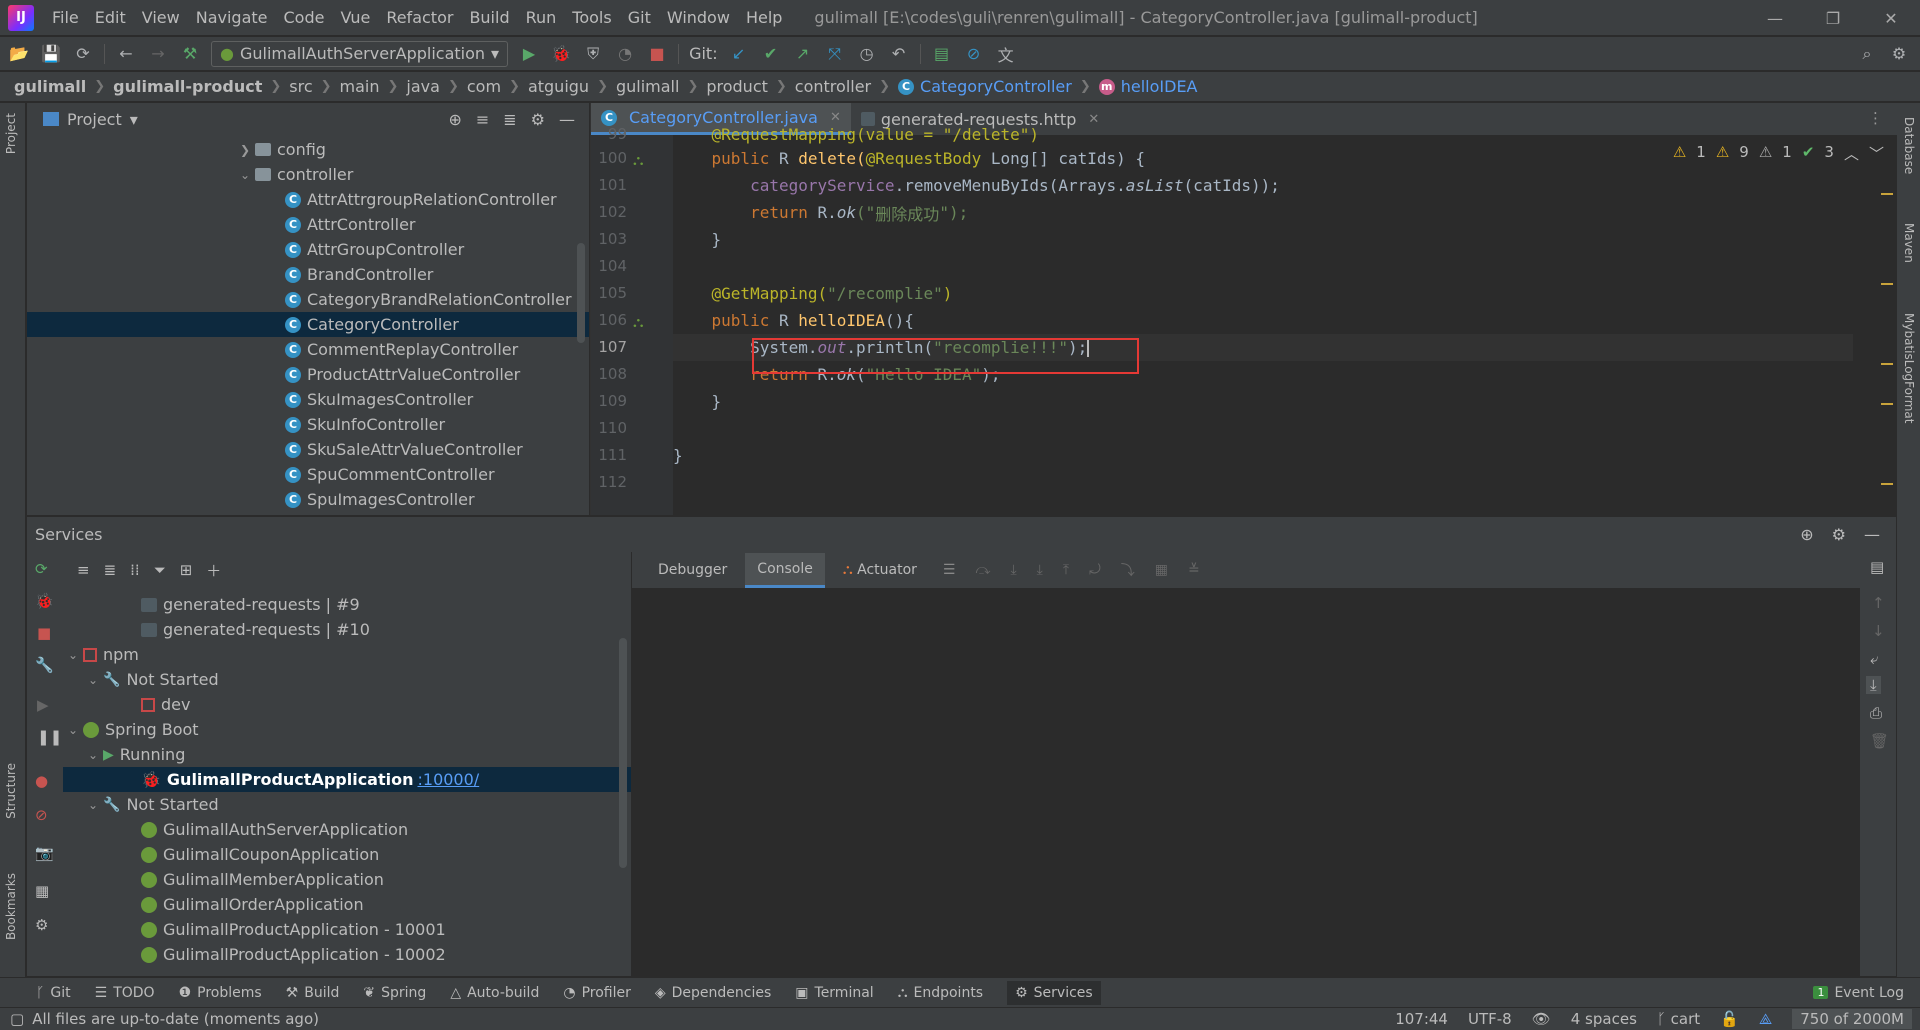  I want to click on hide-icon: —, so click(1872, 534).